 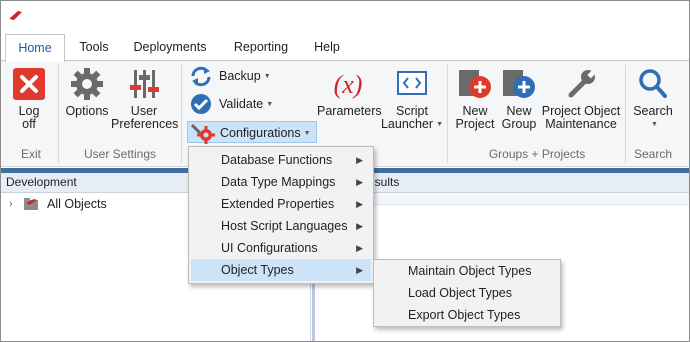 I want to click on logoff-icon, so click(x=29, y=84).